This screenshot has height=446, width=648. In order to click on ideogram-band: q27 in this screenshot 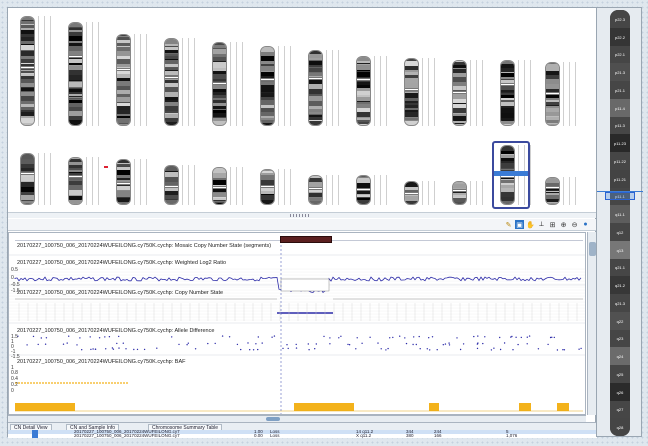, I will do `click(620, 409)`.